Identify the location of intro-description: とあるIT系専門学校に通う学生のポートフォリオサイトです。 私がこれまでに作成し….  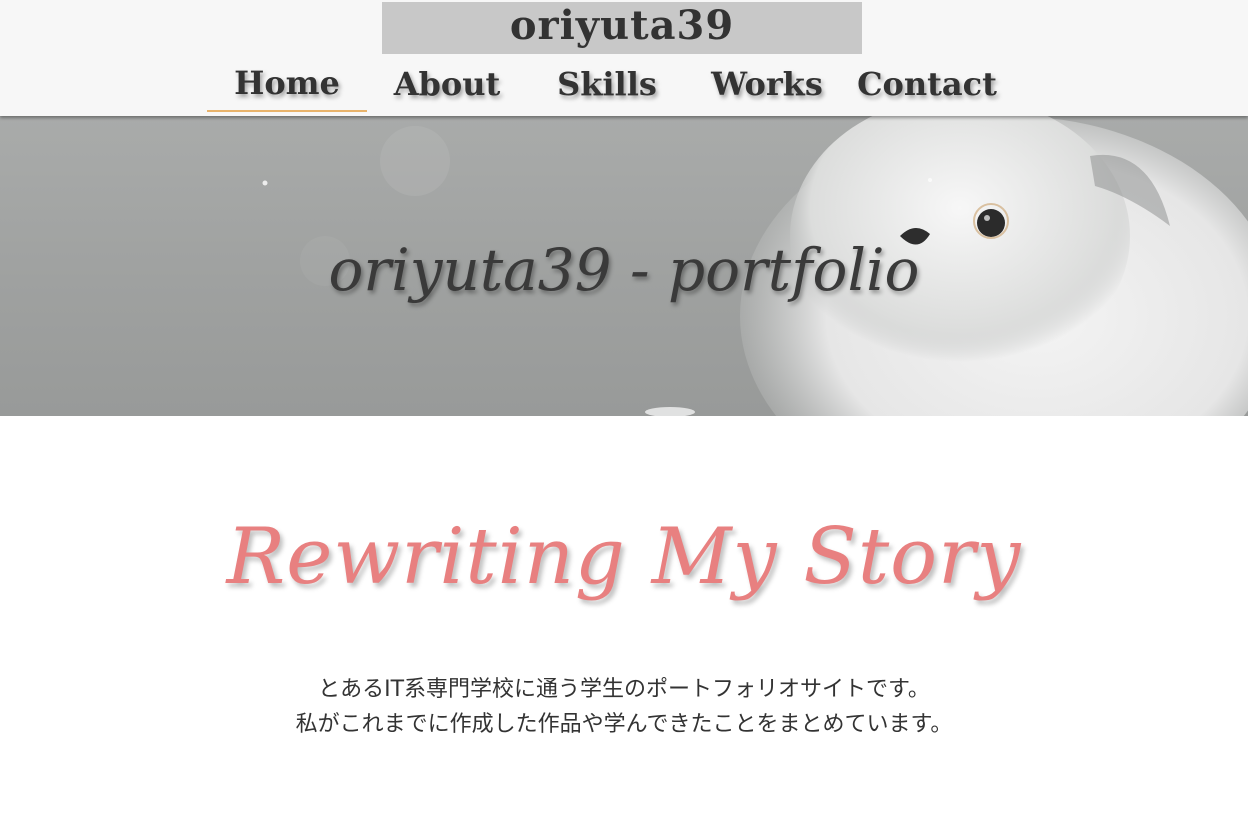
(624, 707).